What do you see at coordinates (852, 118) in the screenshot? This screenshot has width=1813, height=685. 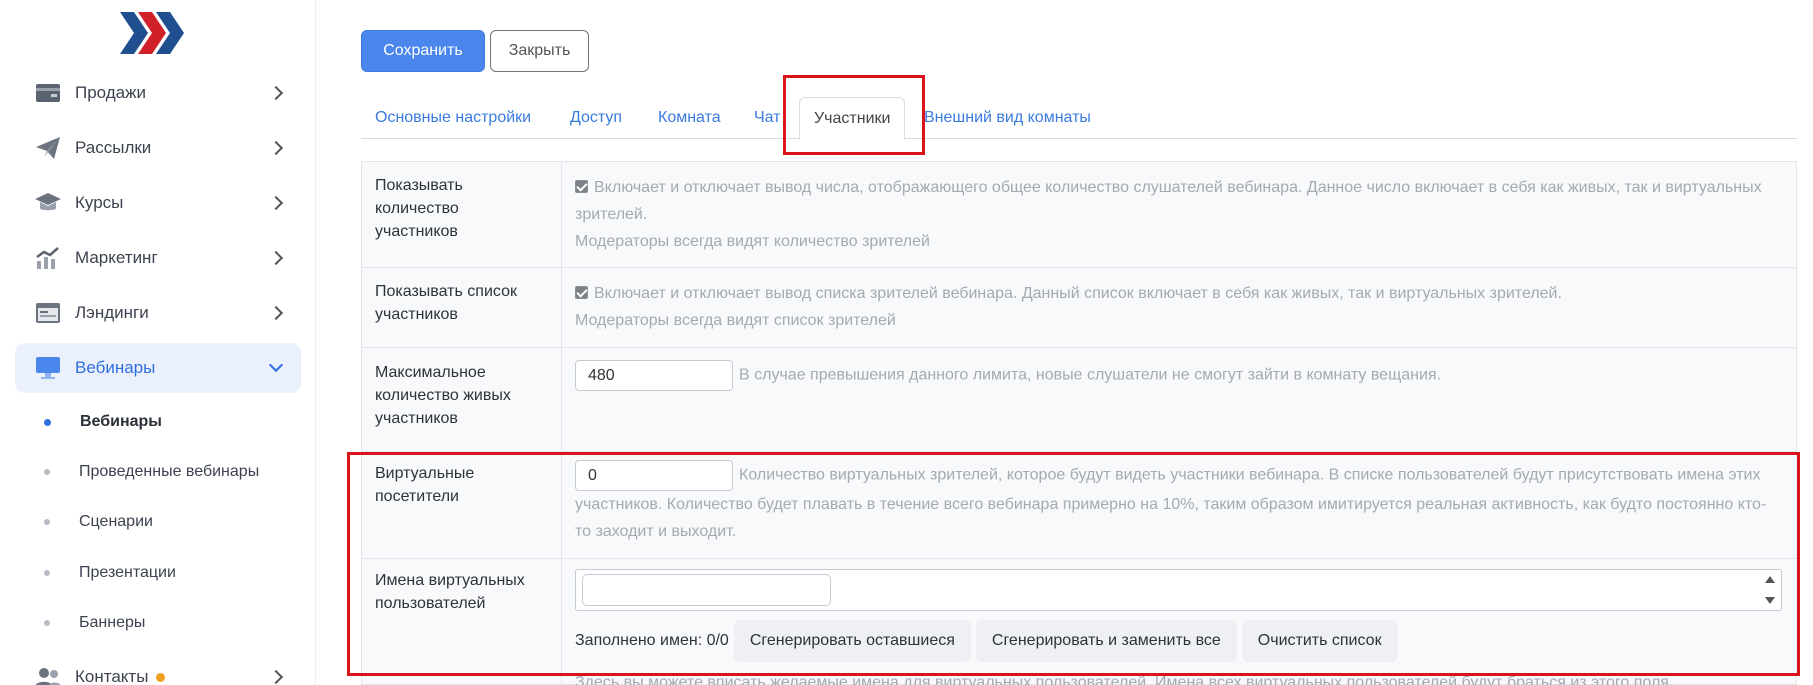 I see `tab-participants: Участники` at bounding box center [852, 118].